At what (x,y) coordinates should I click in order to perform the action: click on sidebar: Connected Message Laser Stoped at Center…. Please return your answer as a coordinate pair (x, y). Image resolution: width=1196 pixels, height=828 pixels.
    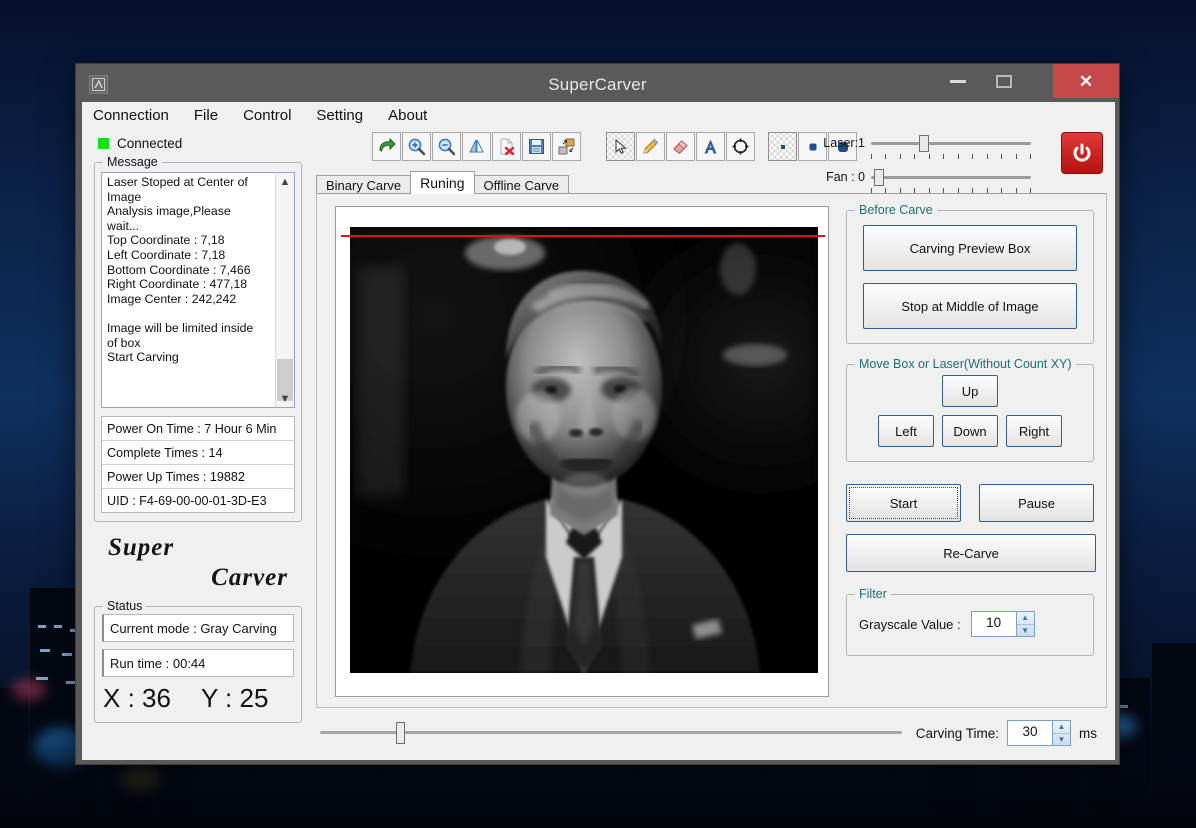
    Looking at the image, I should click on (198, 427).